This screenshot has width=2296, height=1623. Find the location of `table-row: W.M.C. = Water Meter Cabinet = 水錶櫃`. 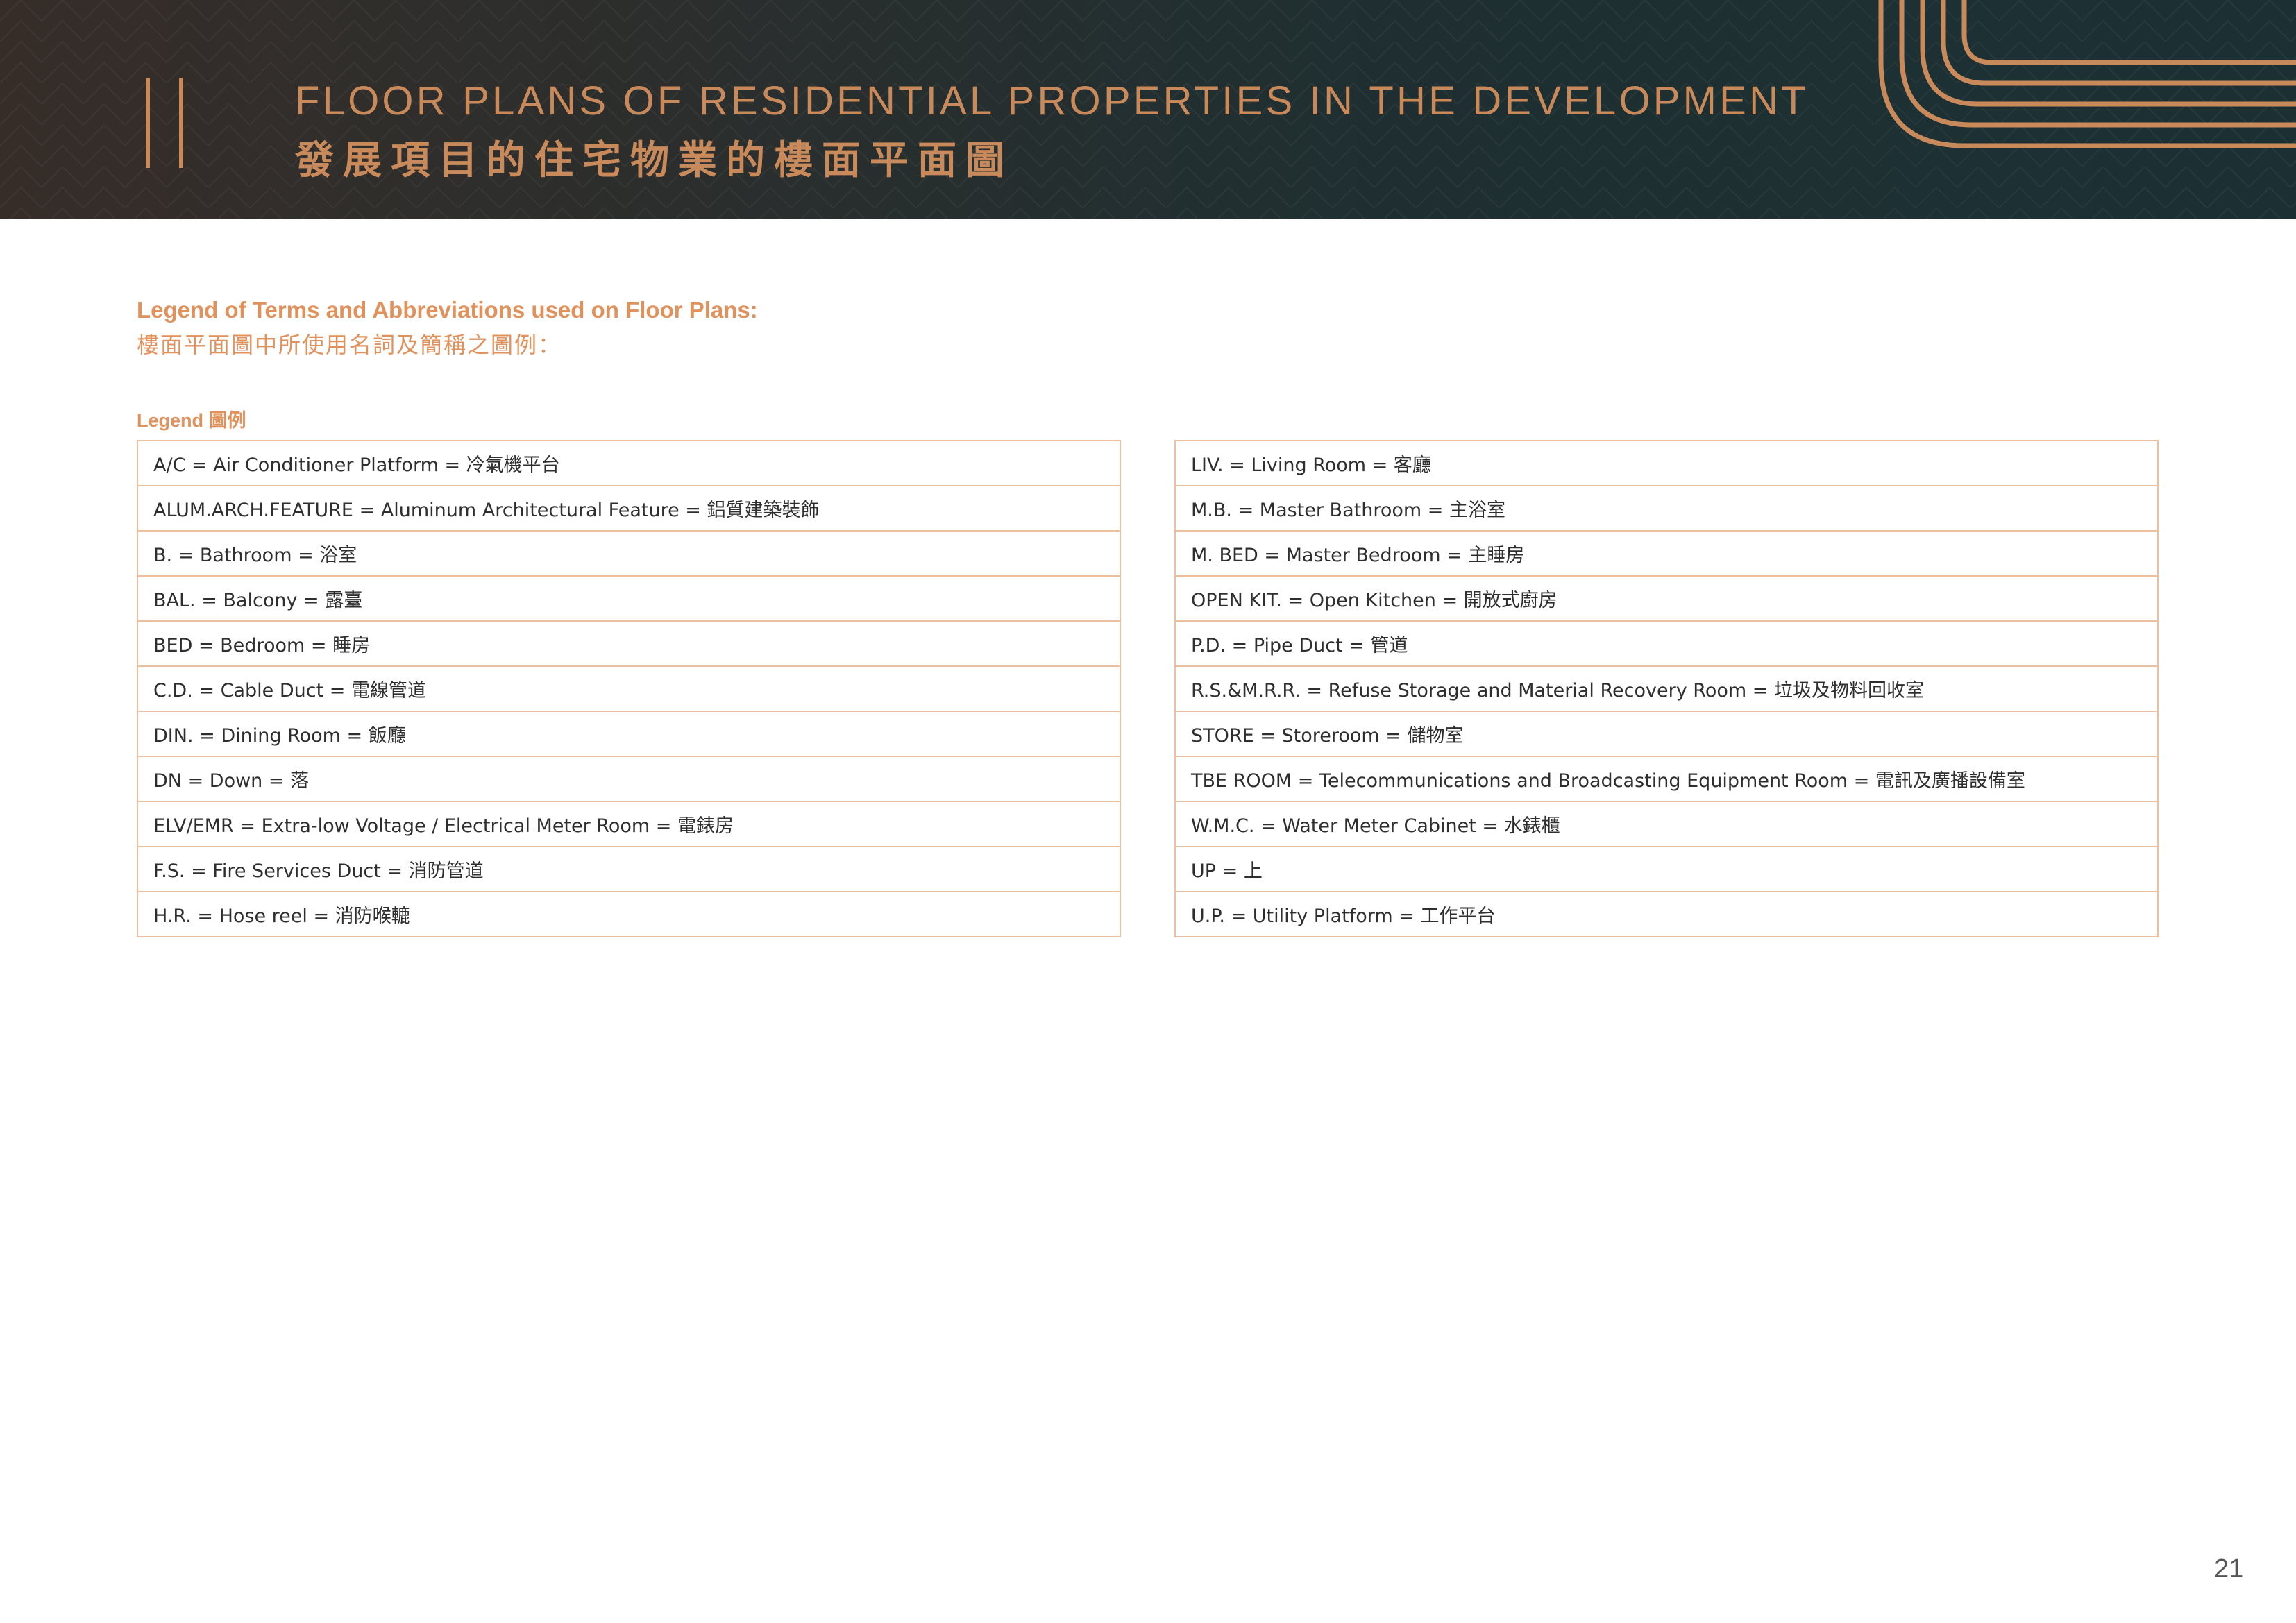

table-row: W.M.C. = Water Meter Cabinet = 水錶櫃 is located at coordinates (1666, 824).